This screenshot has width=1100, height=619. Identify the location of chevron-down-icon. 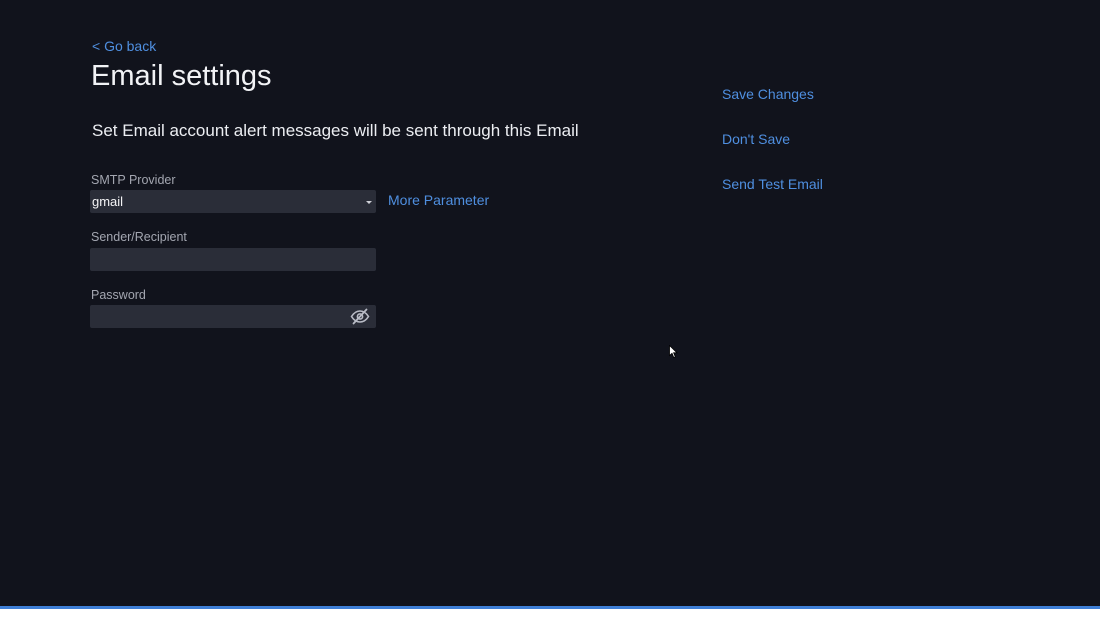
(369, 202).